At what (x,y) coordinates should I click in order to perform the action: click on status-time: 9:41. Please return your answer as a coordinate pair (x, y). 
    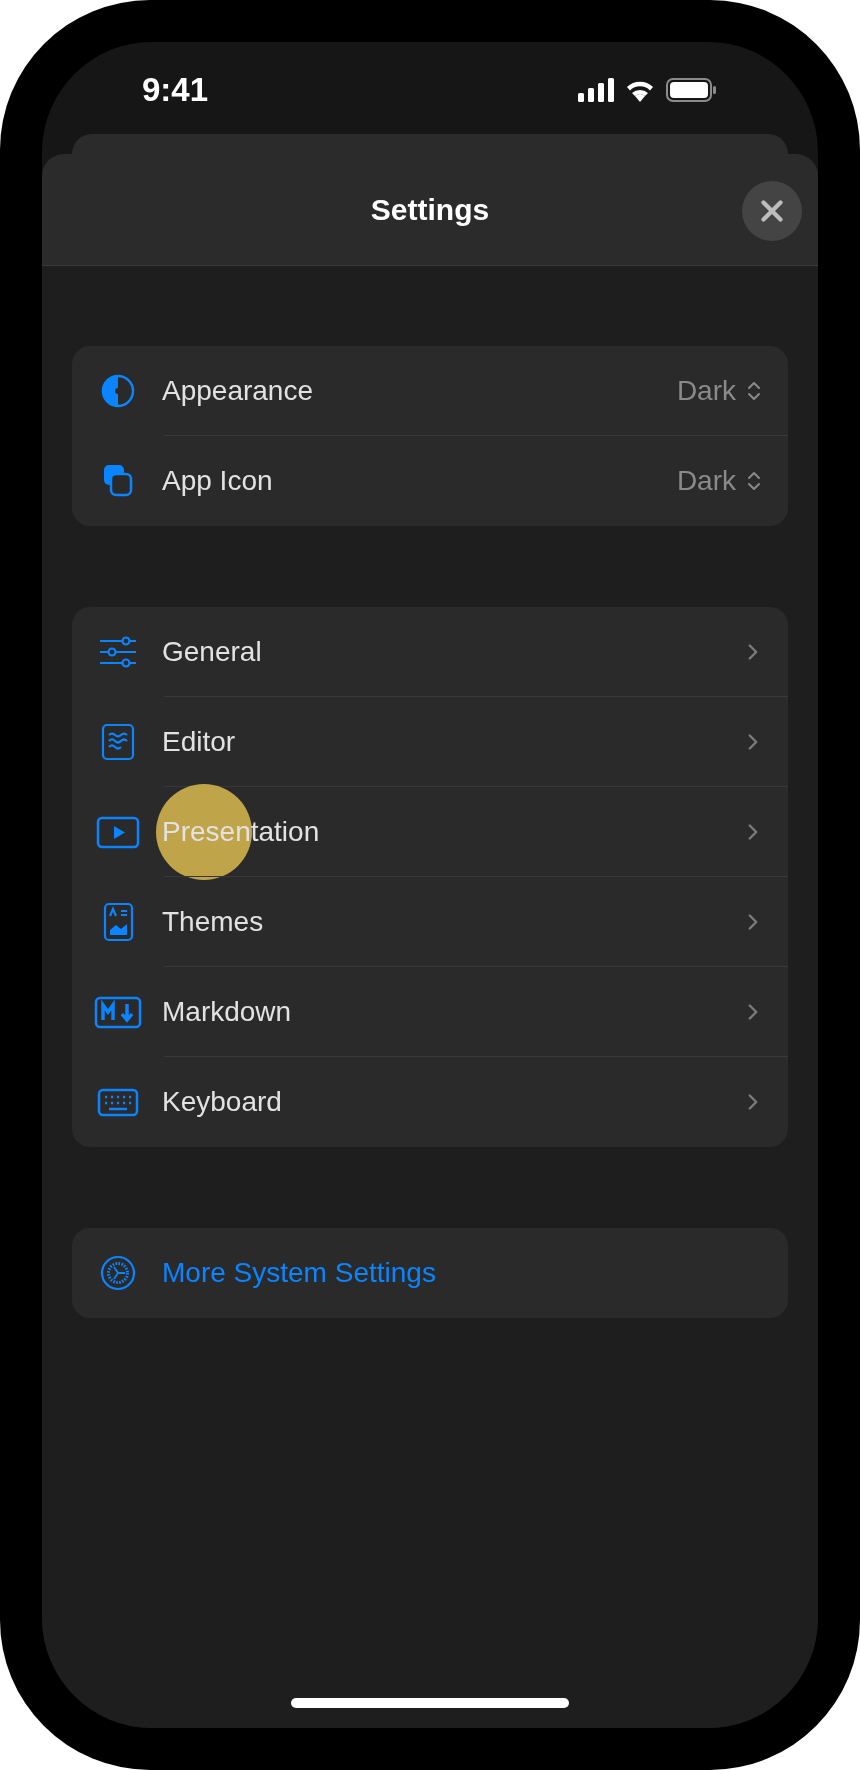
    Looking at the image, I should click on (175, 90).